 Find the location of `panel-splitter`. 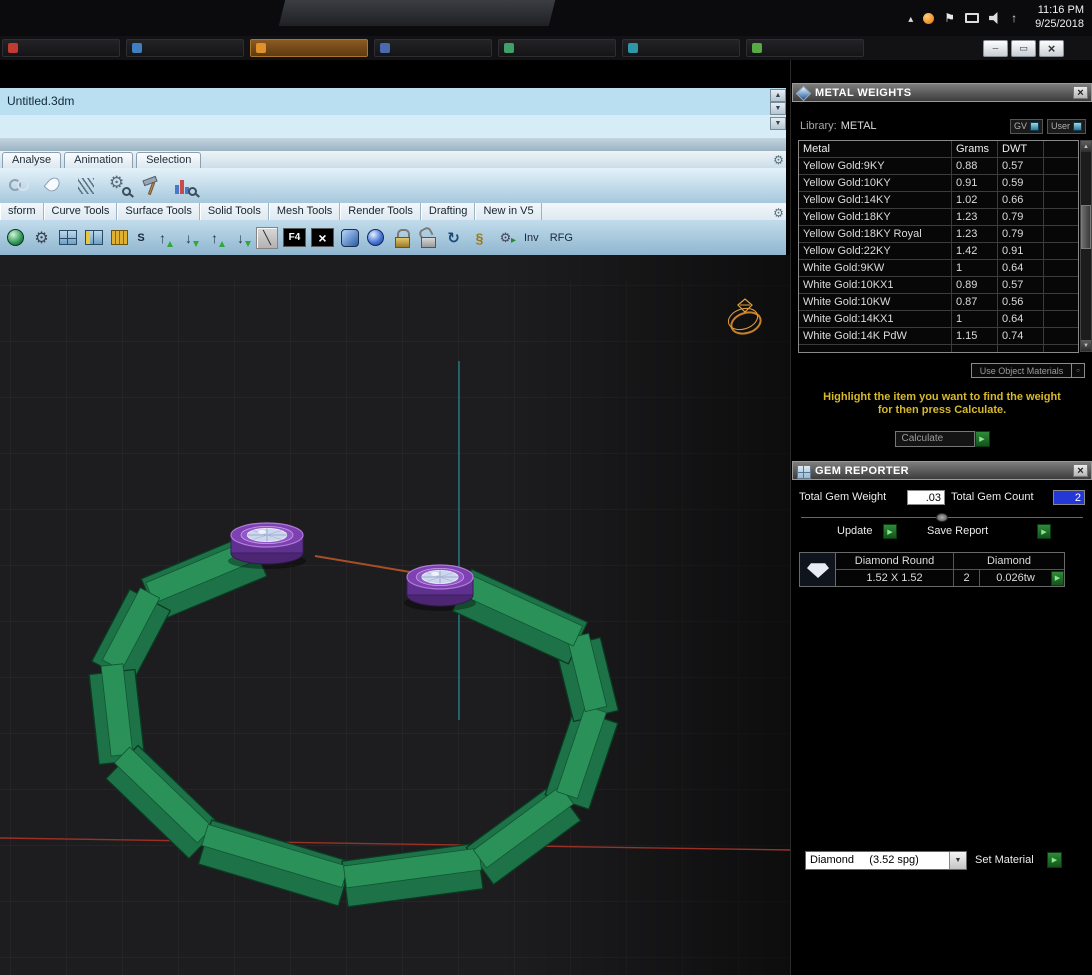

panel-splitter is located at coordinates (942, 517).